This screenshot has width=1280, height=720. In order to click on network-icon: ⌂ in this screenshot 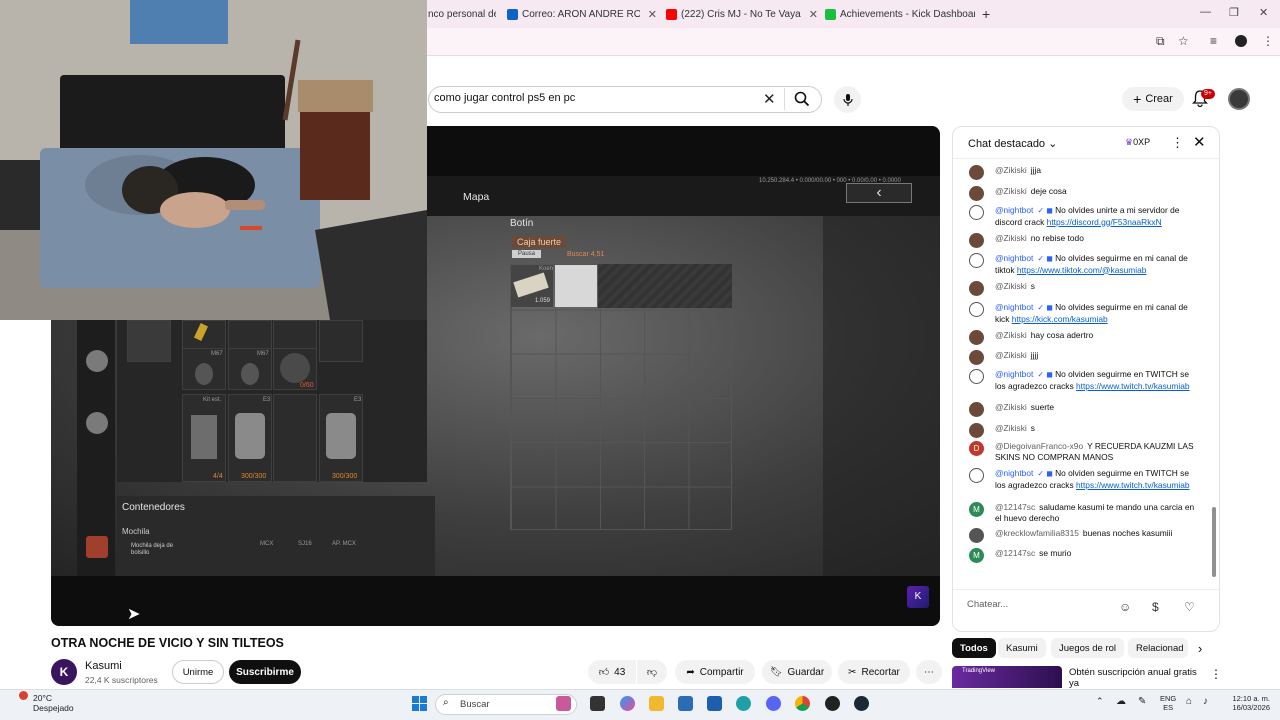, I will do `click(1189, 702)`.